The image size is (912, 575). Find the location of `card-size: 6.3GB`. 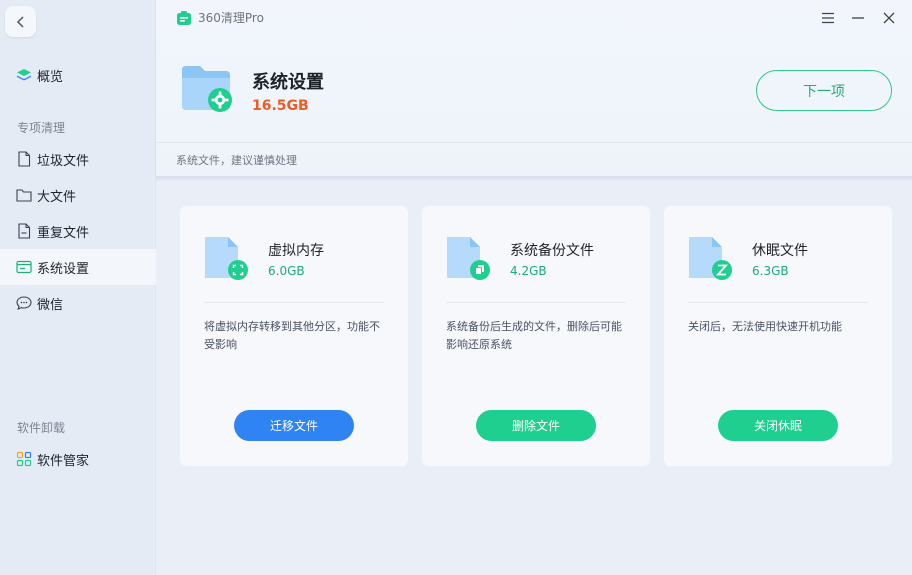

card-size: 6.3GB is located at coordinates (770, 271).